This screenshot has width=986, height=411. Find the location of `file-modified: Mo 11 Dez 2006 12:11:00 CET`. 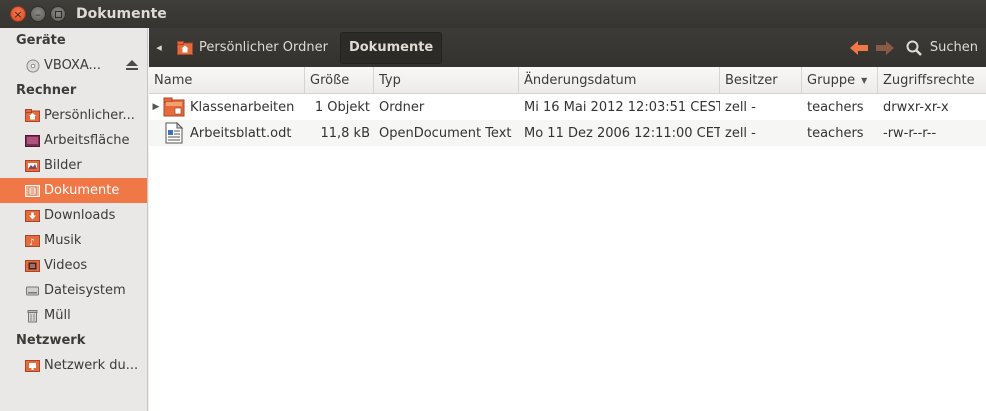

file-modified: Mo 11 Dez 2006 12:11:00 CET is located at coordinates (622, 133).